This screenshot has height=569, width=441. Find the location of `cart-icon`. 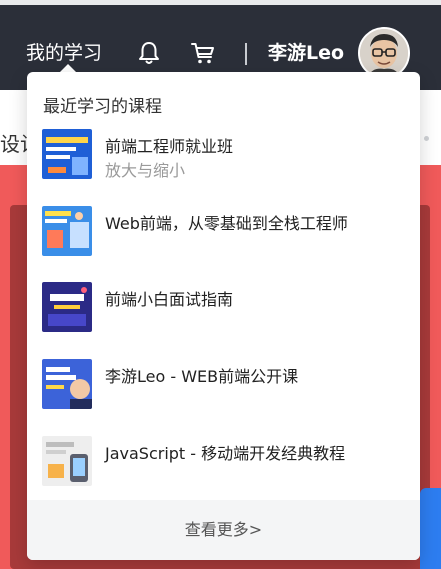

cart-icon is located at coordinates (203, 53).